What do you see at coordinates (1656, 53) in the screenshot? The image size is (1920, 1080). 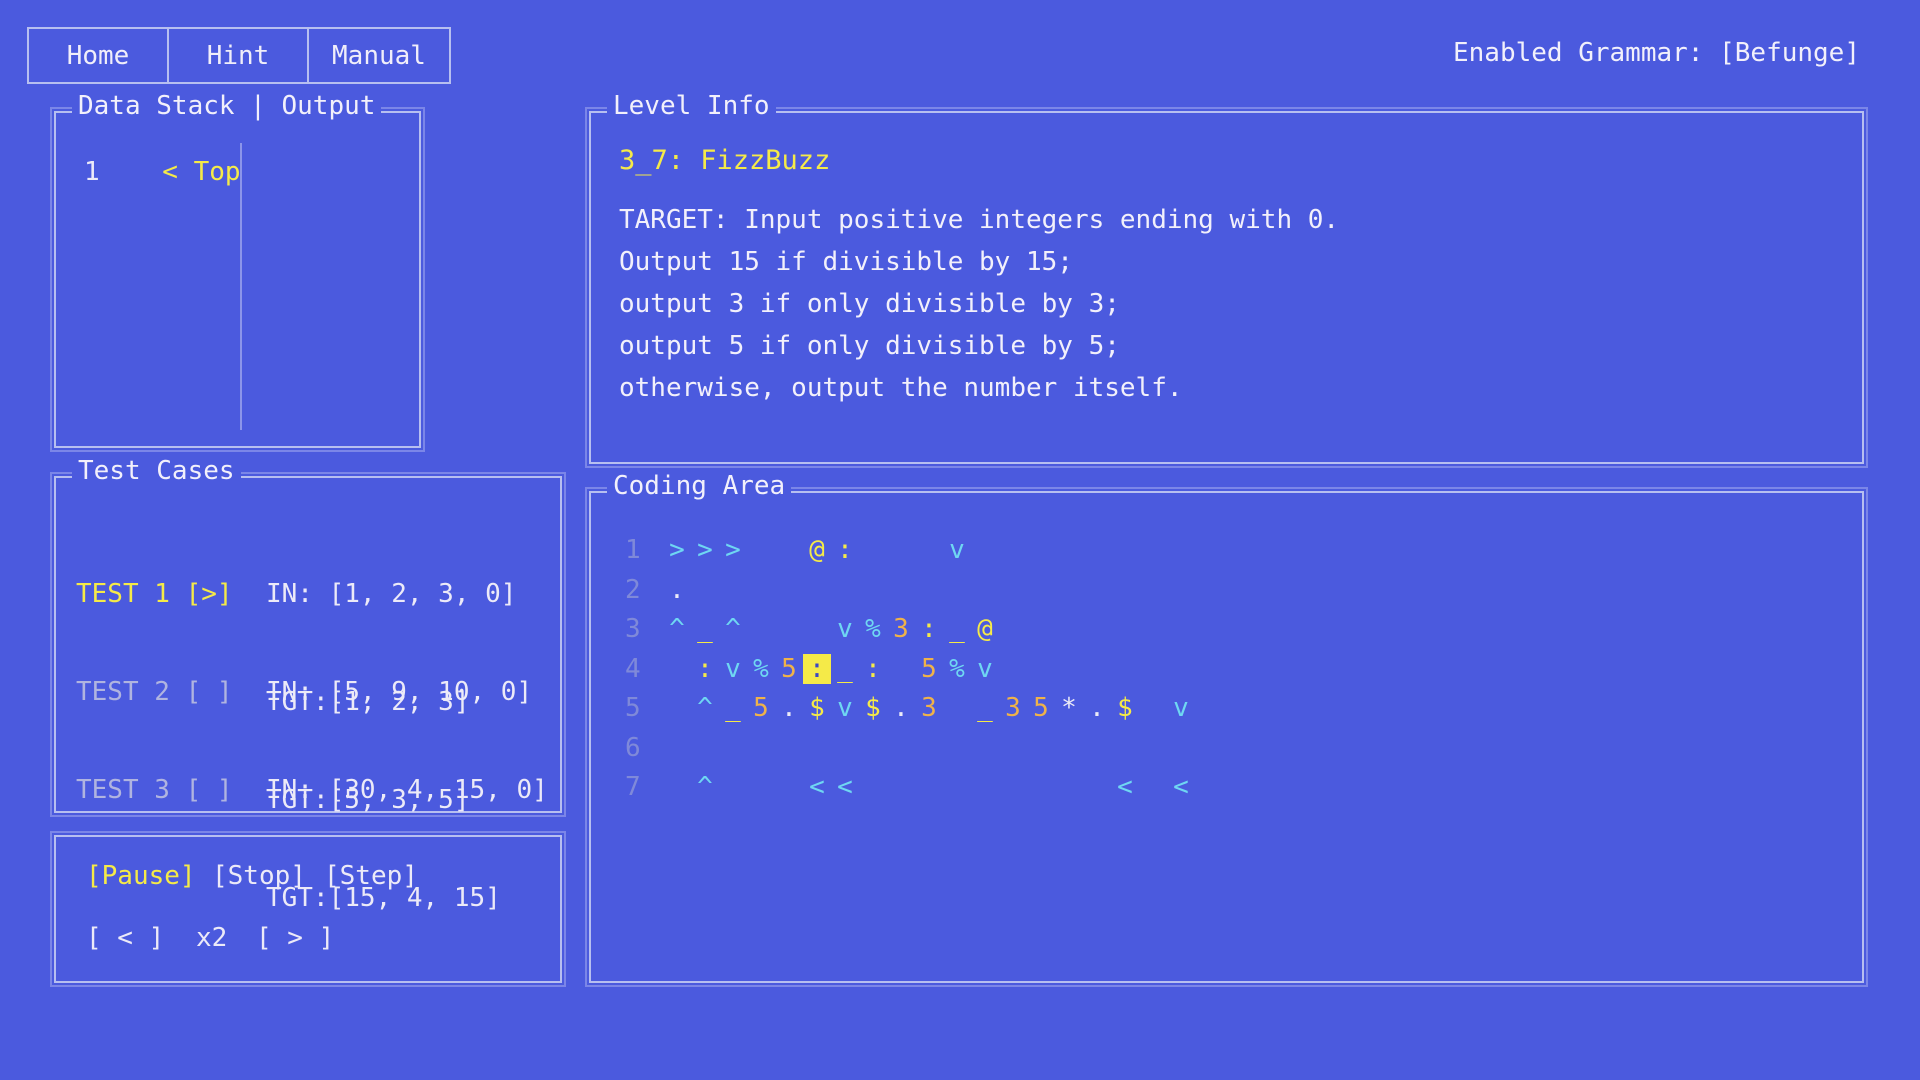 I see `enabled-grammar: Enabled Grammar: [Befunge]` at bounding box center [1656, 53].